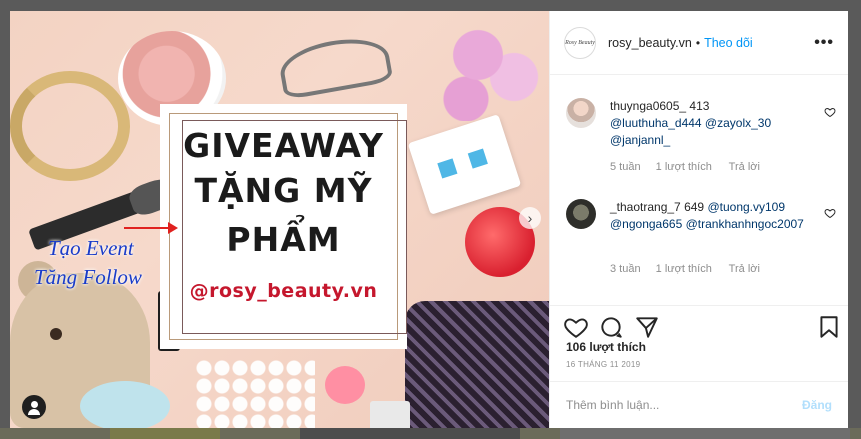  What do you see at coordinates (699, 106) in the screenshot?
I see `comment-body: 413` at bounding box center [699, 106].